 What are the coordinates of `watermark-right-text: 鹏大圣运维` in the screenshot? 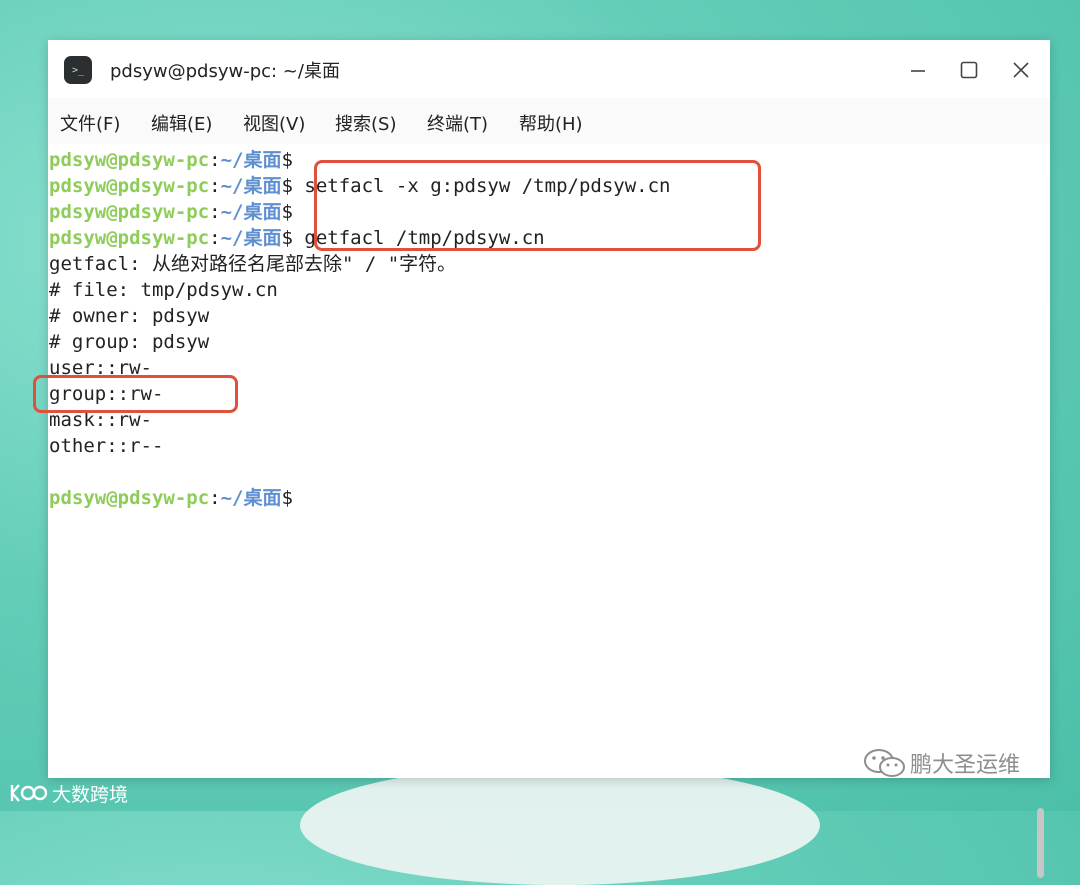 It's located at (965, 765).